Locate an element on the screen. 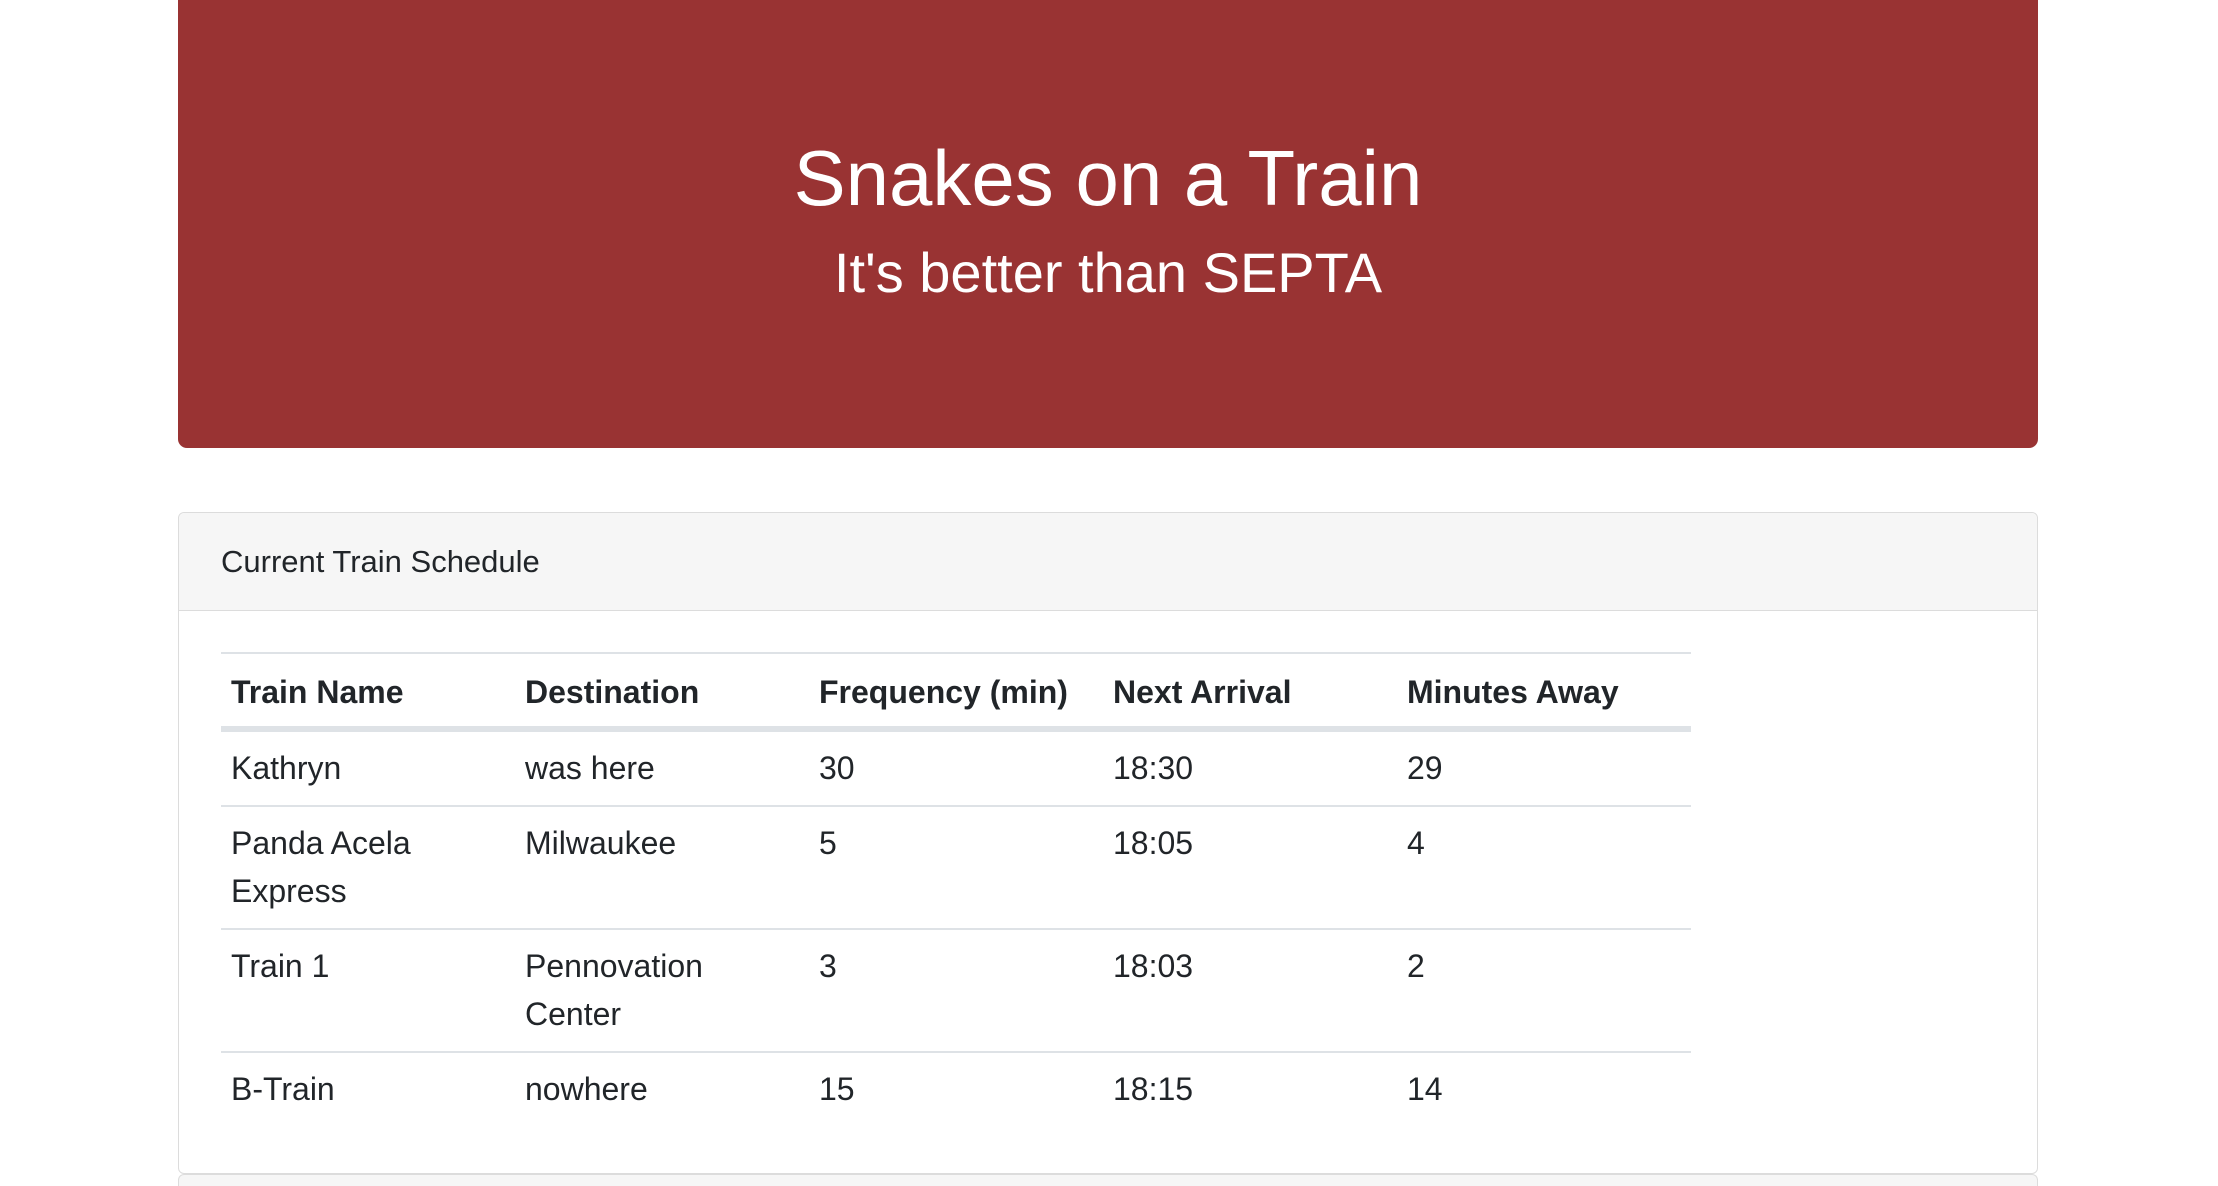 The width and height of the screenshot is (2218, 1186). cell-train-name: Kathryn is located at coordinates (368, 768).